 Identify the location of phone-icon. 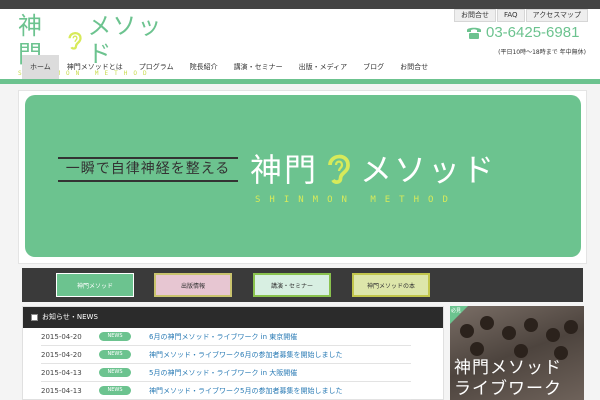
(474, 33).